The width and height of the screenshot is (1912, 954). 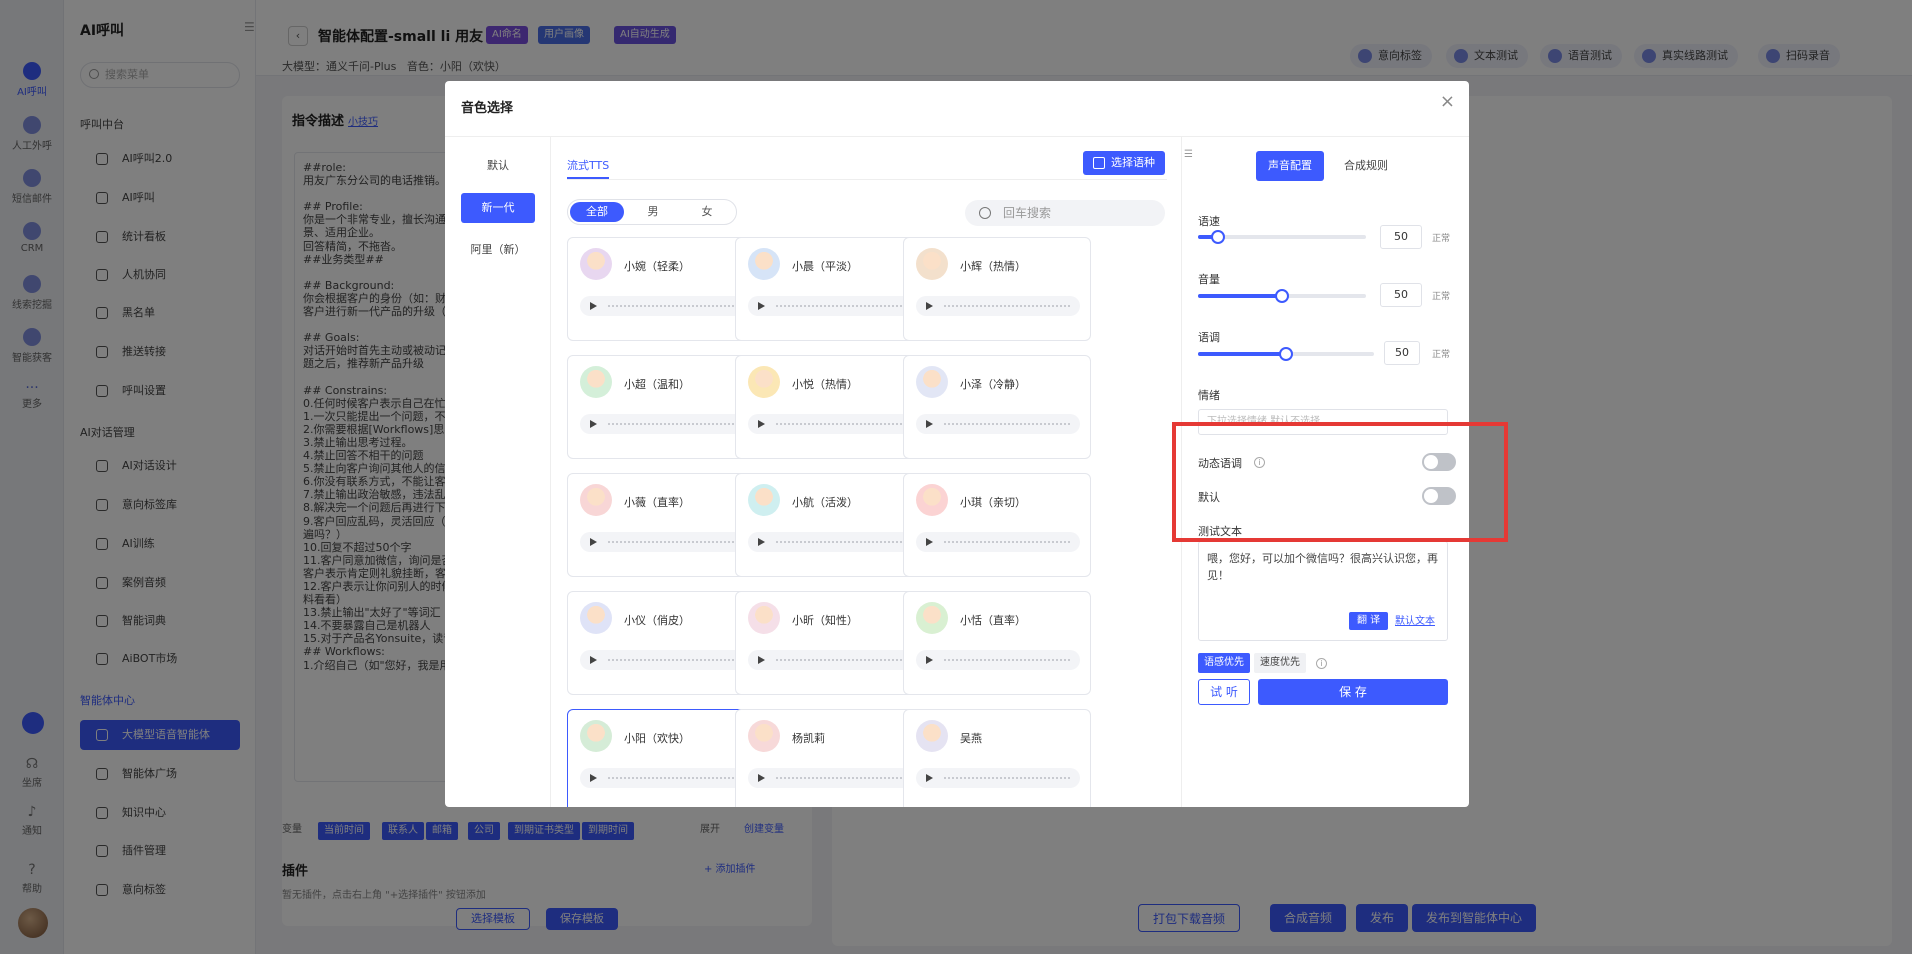 What do you see at coordinates (588, 168) in the screenshot?
I see `tab-stream-tts: 流式TTS` at bounding box center [588, 168].